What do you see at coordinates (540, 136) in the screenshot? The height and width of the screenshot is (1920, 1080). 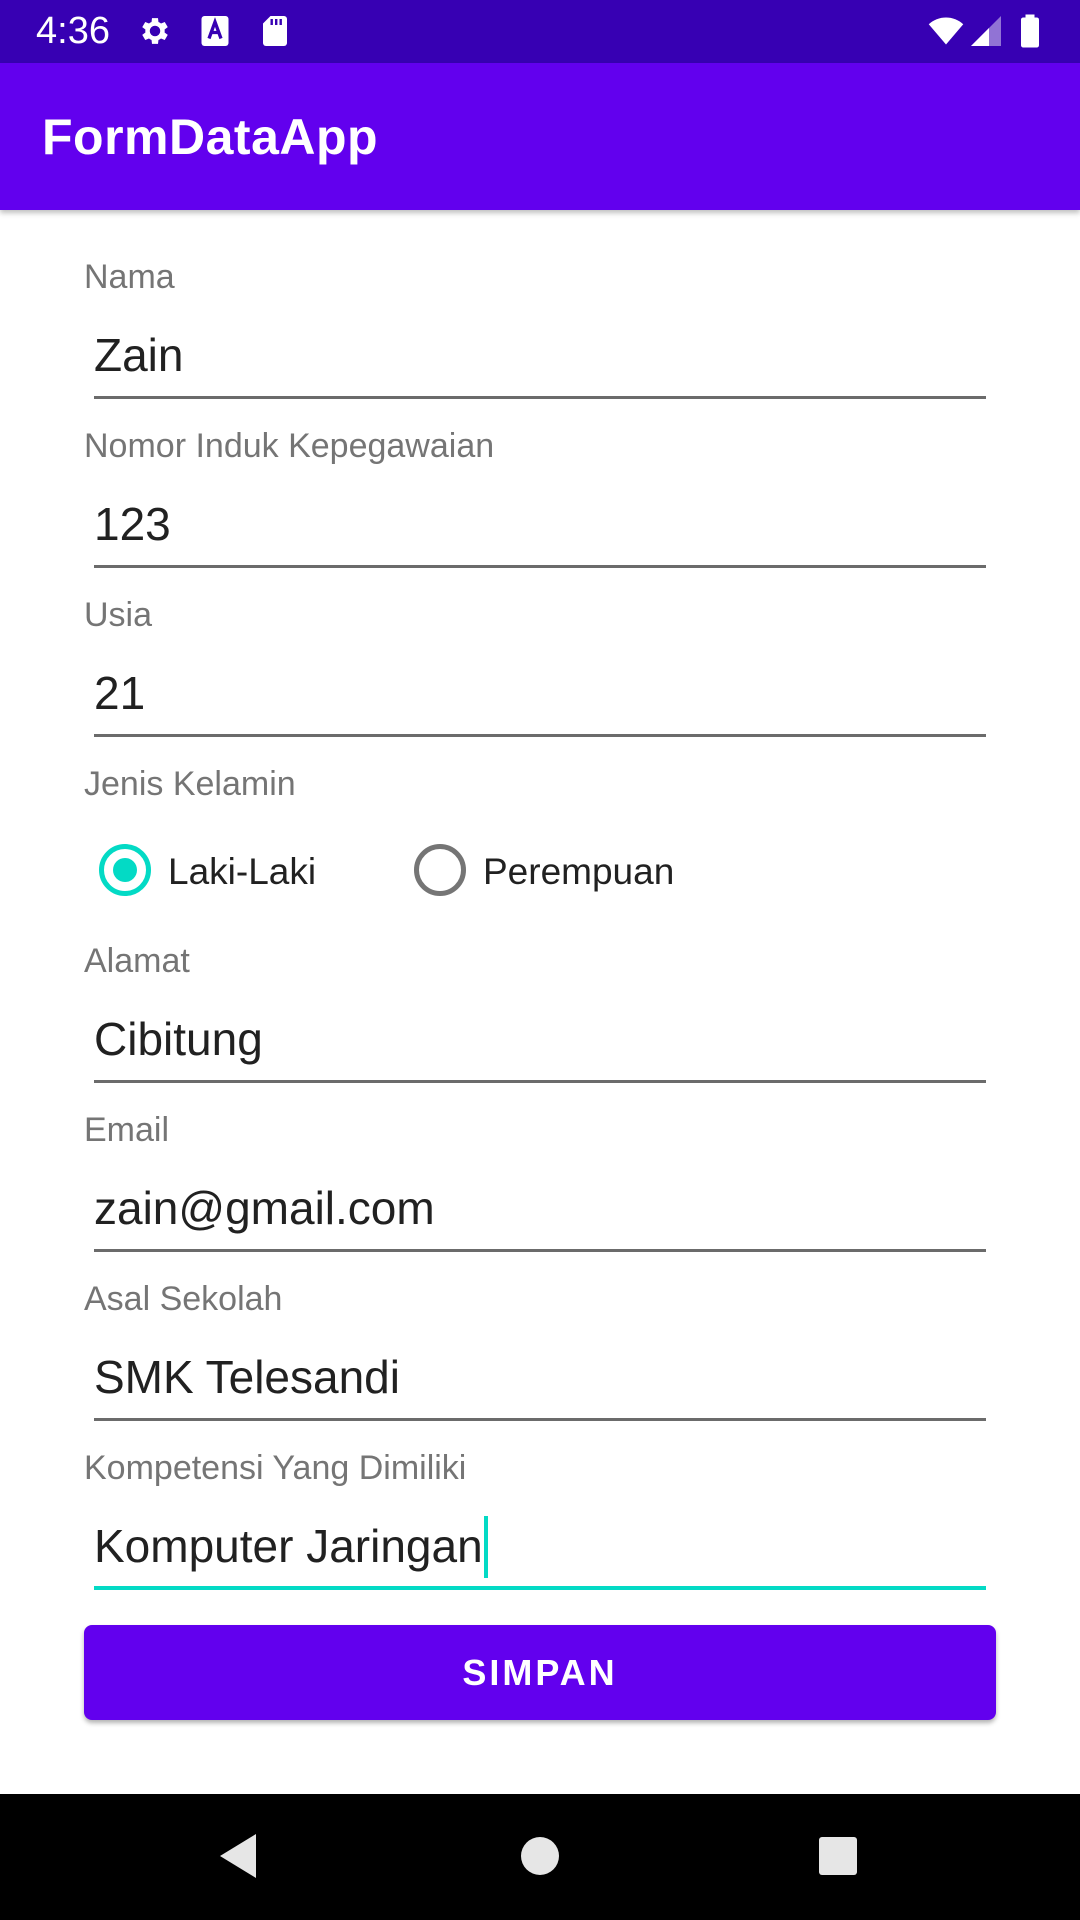 I see `app-bar: FormDataApp` at bounding box center [540, 136].